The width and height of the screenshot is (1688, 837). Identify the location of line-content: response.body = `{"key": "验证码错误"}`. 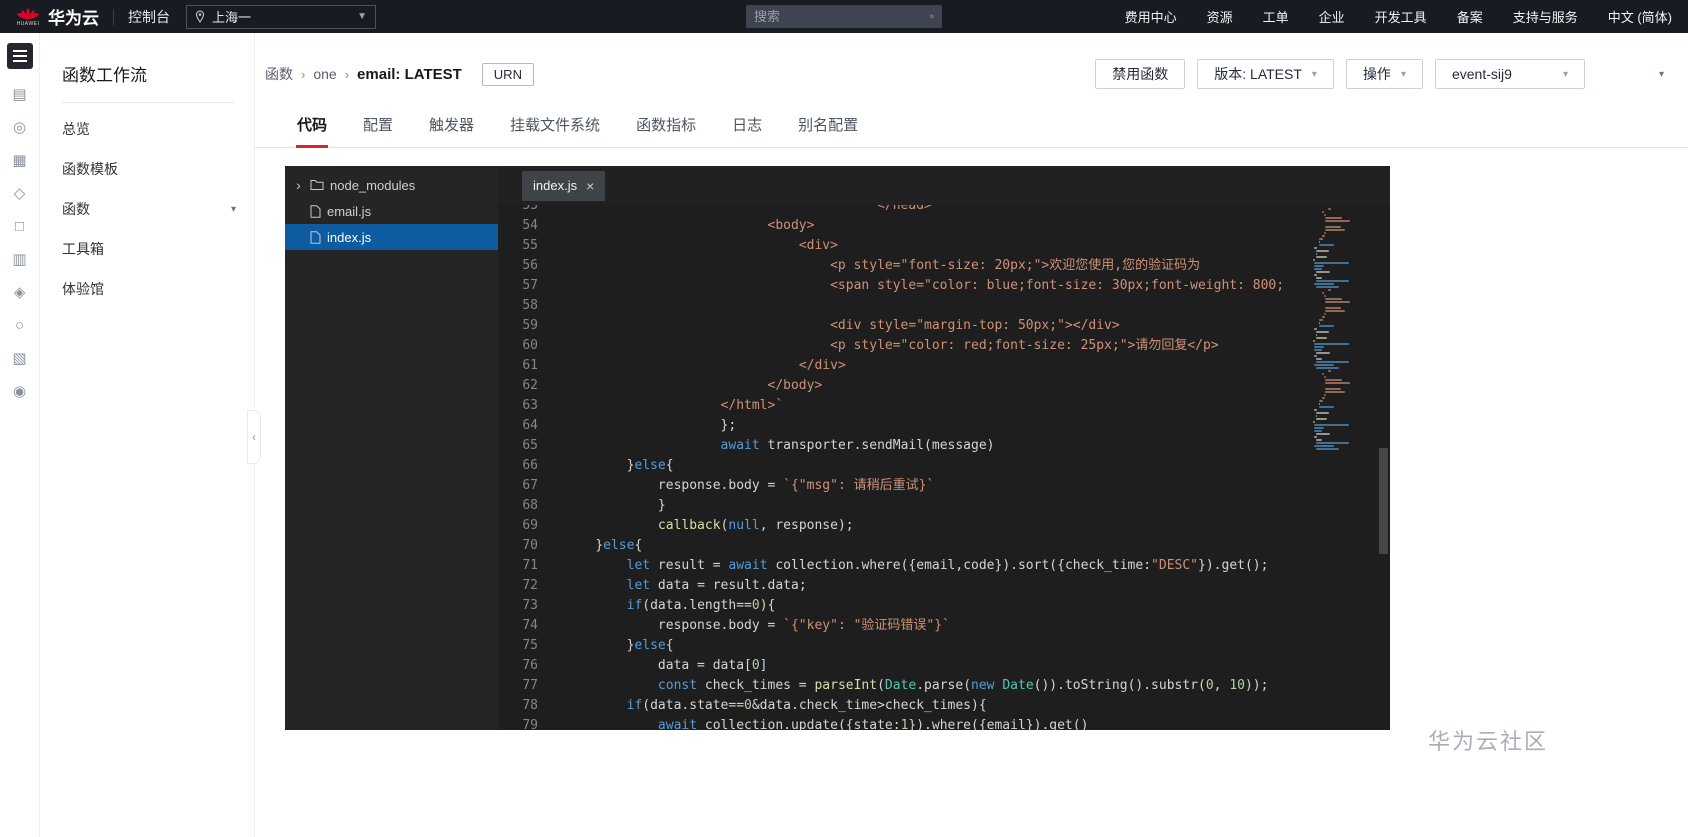
(803, 625).